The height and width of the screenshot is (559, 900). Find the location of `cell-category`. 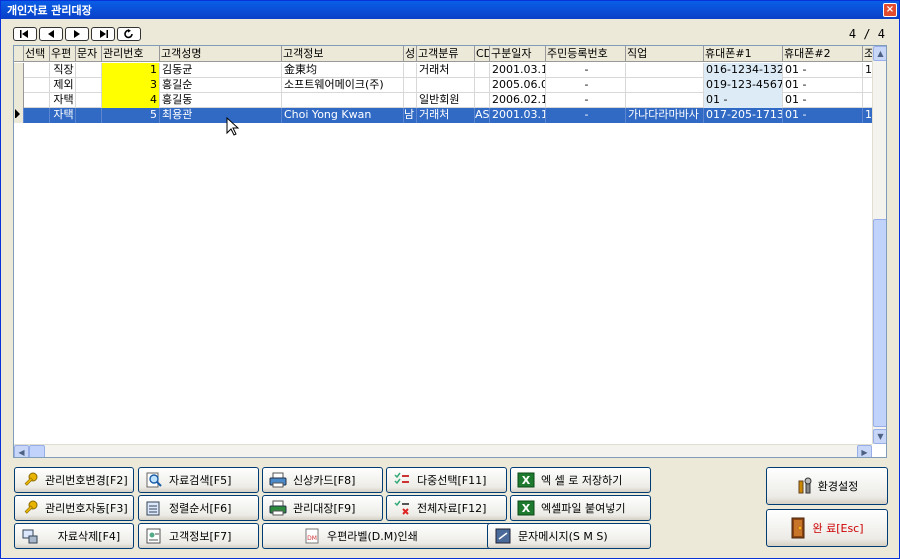

cell-category is located at coordinates (446, 85).